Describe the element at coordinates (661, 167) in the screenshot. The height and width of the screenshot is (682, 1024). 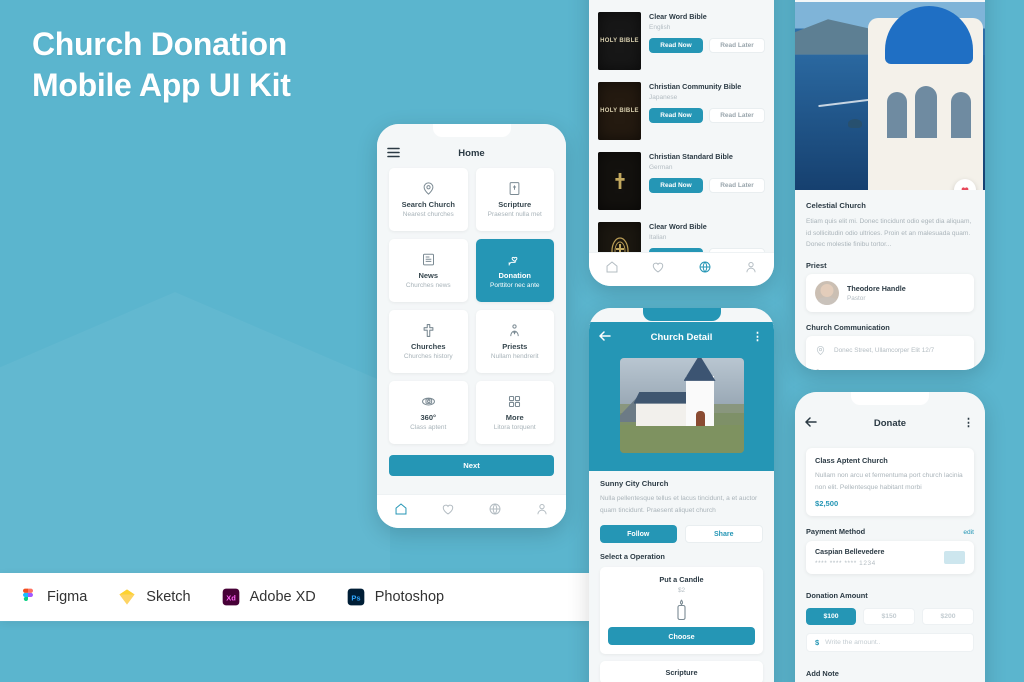
I see `bible-language: German` at that location.